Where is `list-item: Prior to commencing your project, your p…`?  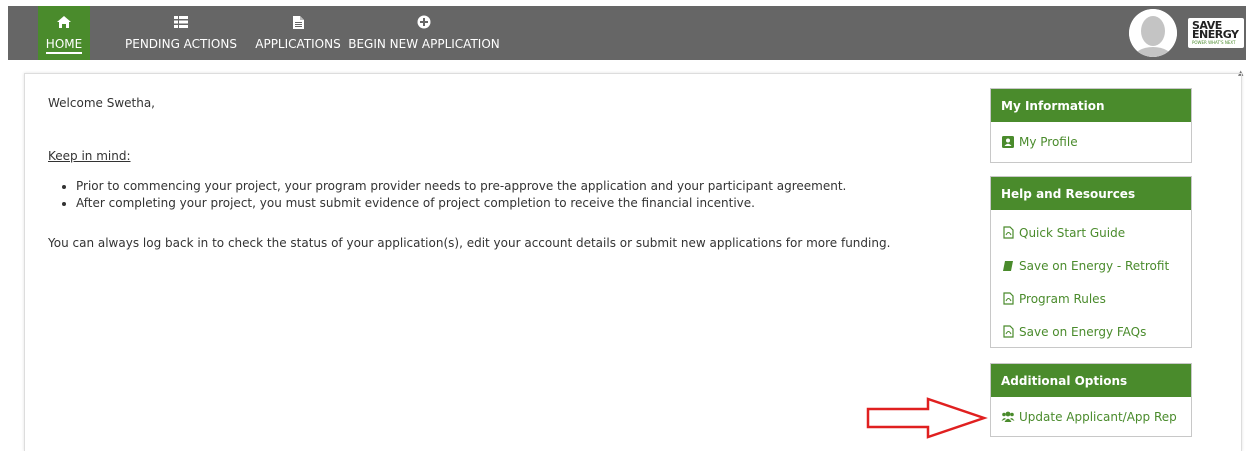
list-item: Prior to commencing your project, your p… is located at coordinates (454, 186).